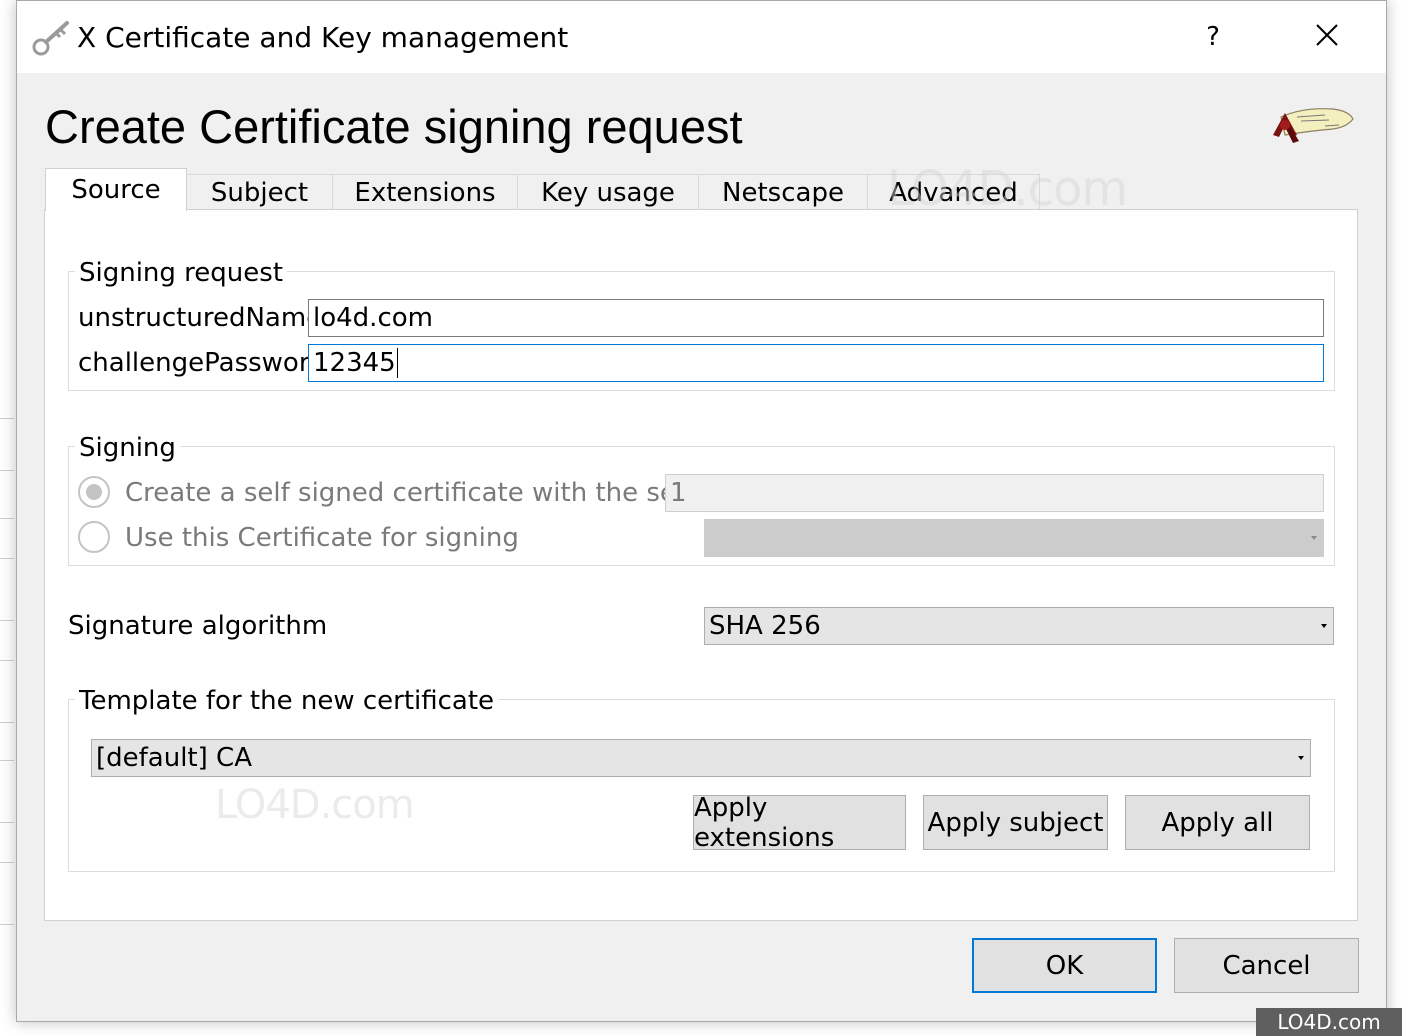 Image resolution: width=1402 pixels, height=1036 pixels. What do you see at coordinates (259, 192) in the screenshot?
I see `tab-subject: Subject` at bounding box center [259, 192].